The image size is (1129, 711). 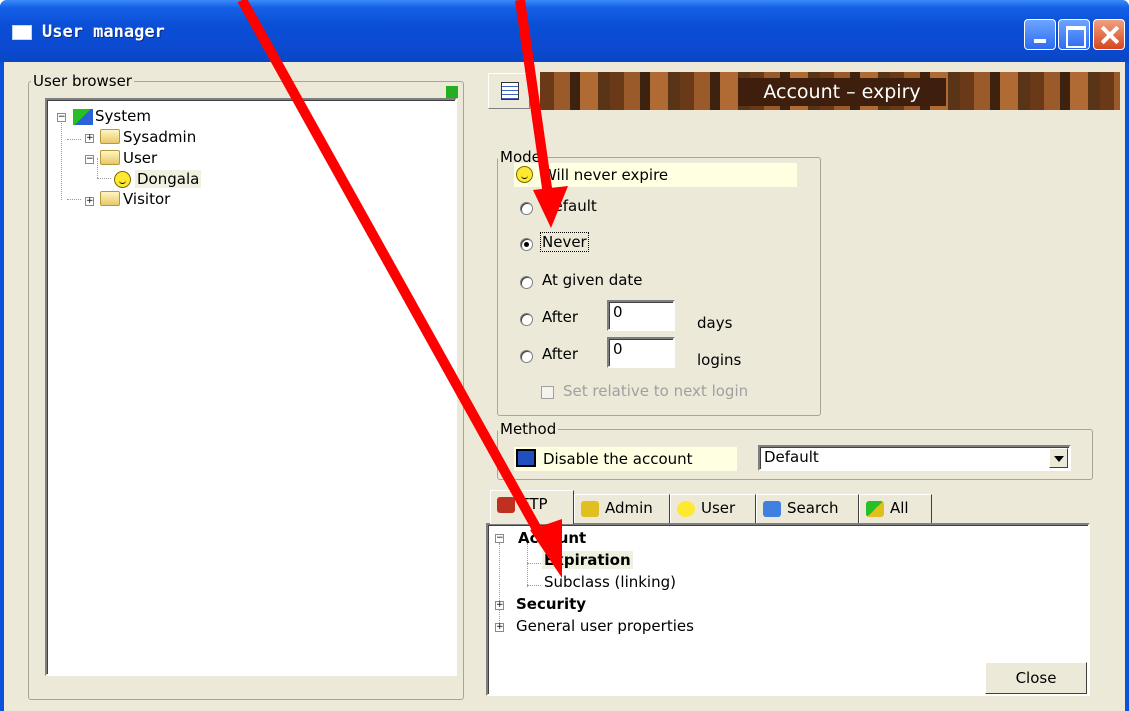 What do you see at coordinates (123, 116) in the screenshot?
I see `tree-item-system: System` at bounding box center [123, 116].